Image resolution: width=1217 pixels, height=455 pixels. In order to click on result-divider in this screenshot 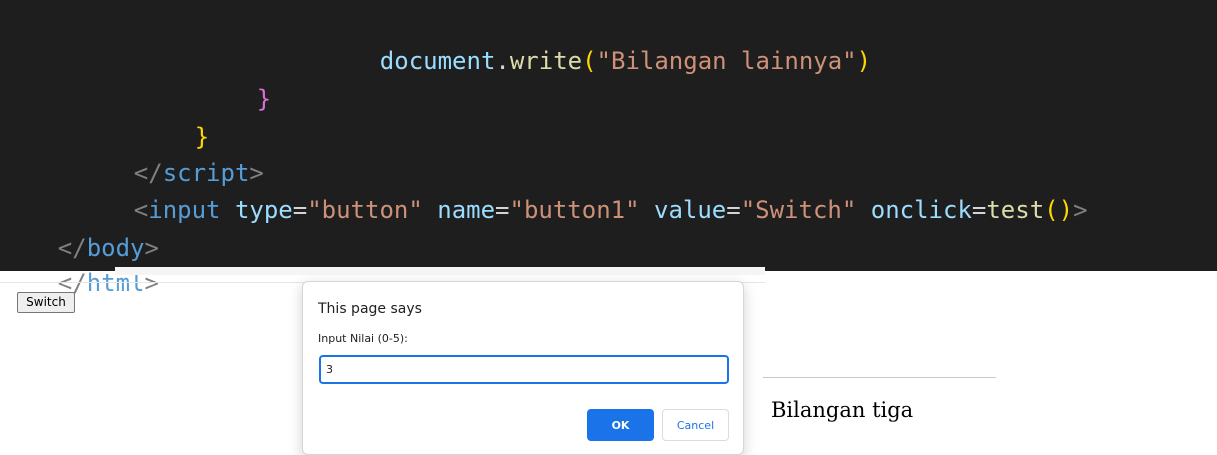, I will do `click(879, 377)`.